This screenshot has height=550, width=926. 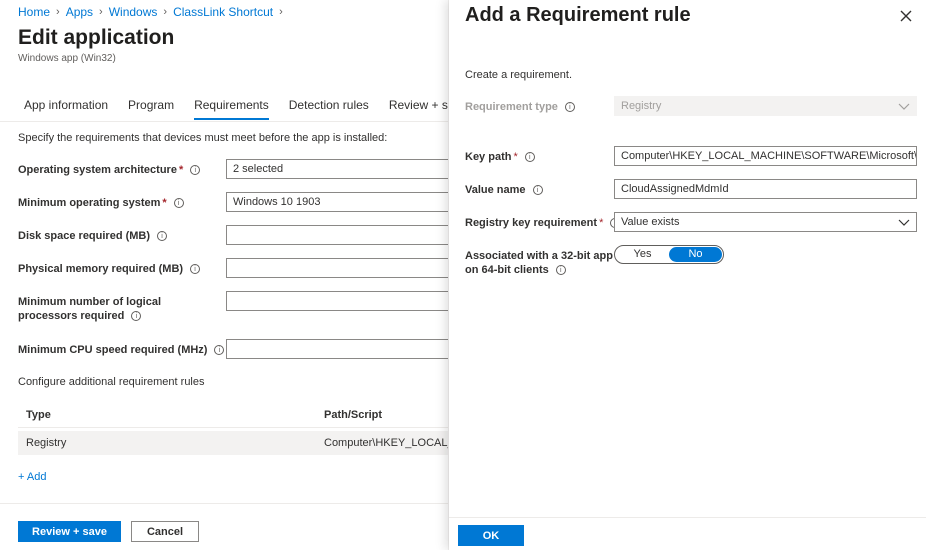 I want to click on breadcrumb-home: Home, so click(x=34, y=12).